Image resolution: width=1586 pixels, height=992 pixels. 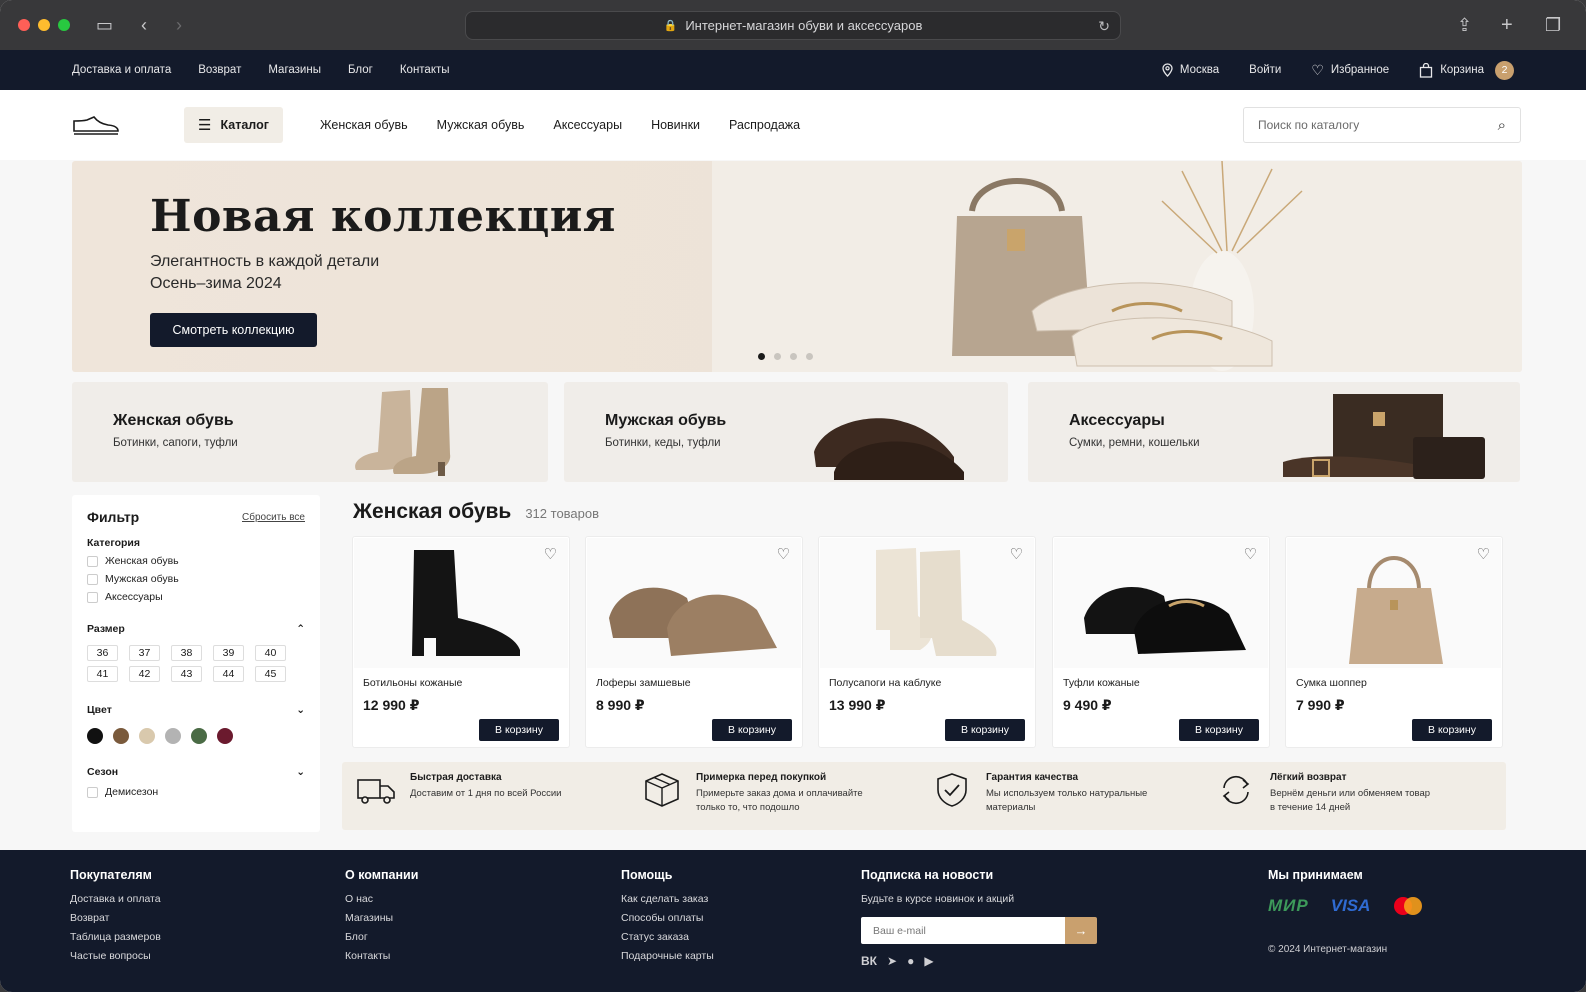 I want to click on size-option: 41, so click(x=102, y=674).